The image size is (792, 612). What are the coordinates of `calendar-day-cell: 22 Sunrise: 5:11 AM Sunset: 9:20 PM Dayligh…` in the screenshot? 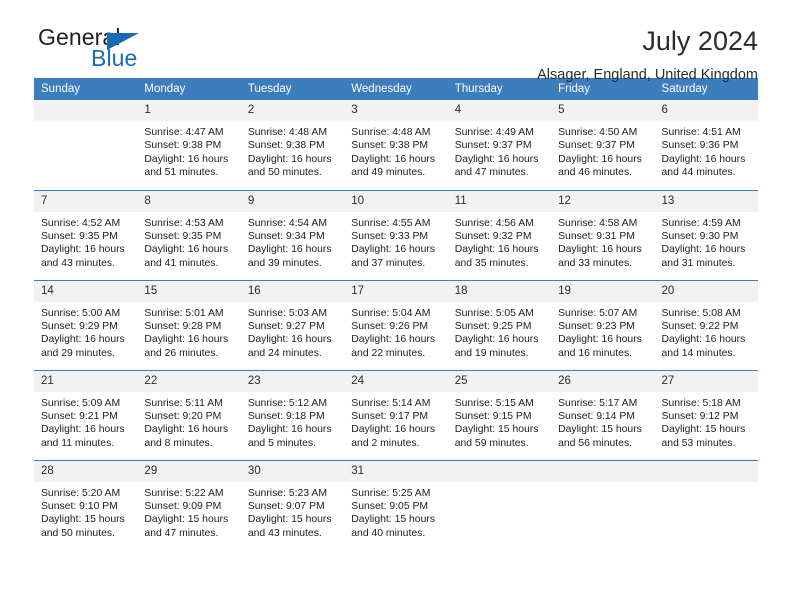 It's located at (189, 414).